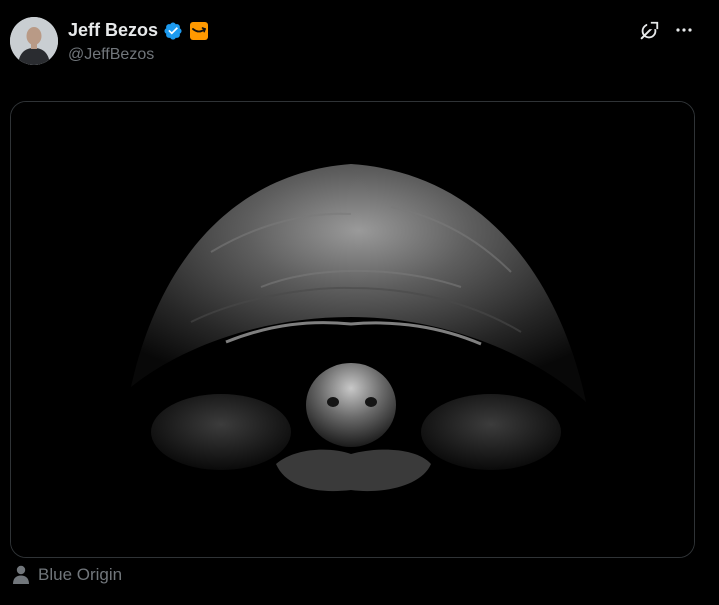 This screenshot has width=719, height=605. What do you see at coordinates (113, 30) in the screenshot?
I see `author-display-name: Jeff Bezos` at bounding box center [113, 30].